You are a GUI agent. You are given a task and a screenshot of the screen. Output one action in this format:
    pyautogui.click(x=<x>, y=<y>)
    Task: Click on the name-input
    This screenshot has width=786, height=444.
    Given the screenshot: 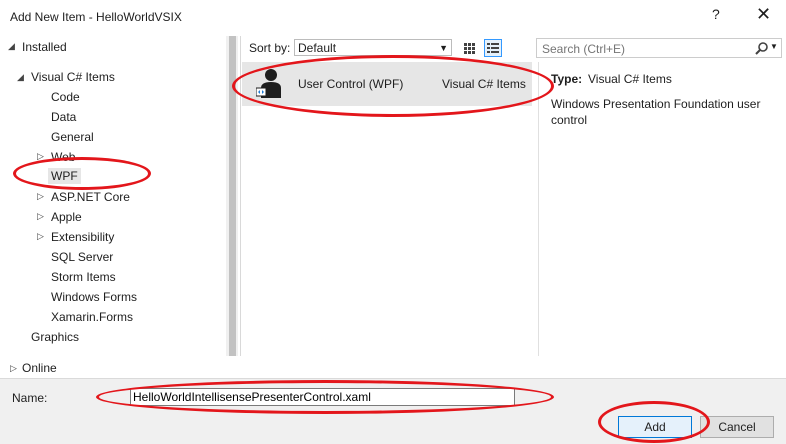 What is the action you would take?
    pyautogui.click(x=322, y=397)
    